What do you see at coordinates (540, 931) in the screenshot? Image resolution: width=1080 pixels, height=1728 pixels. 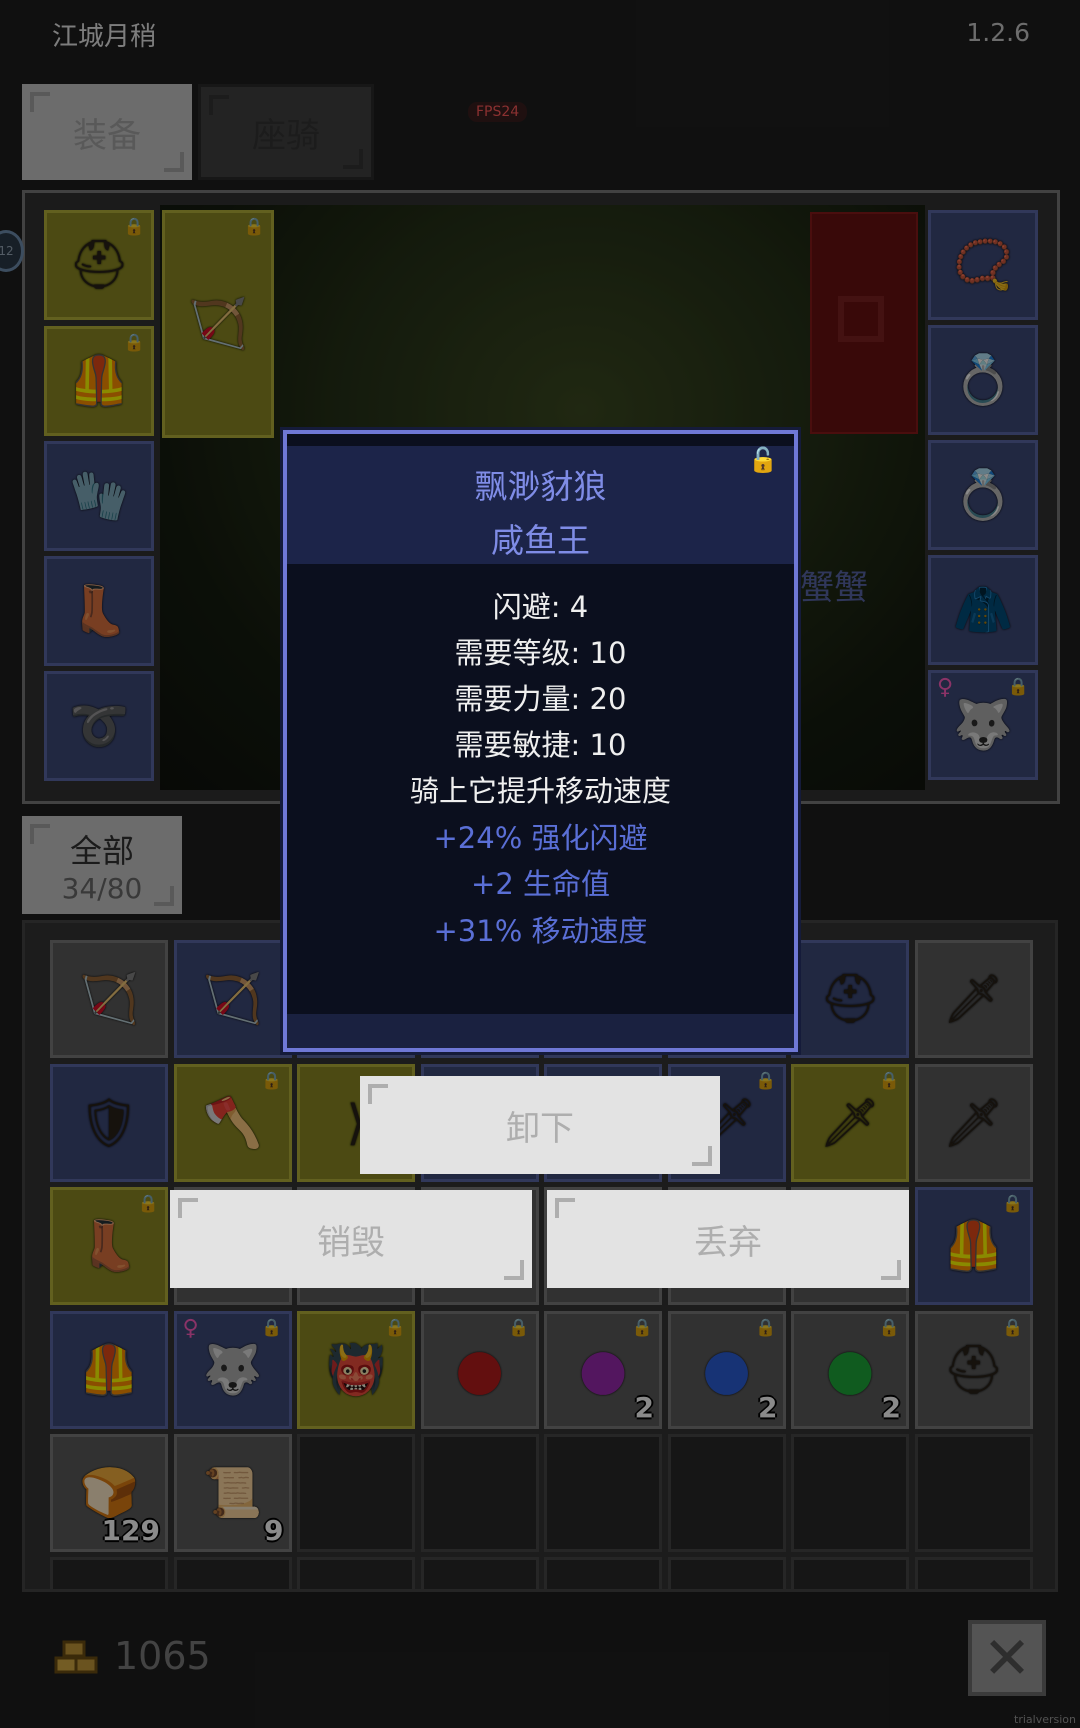 I see `bonus-move-speed: +31% 移动速度` at bounding box center [540, 931].